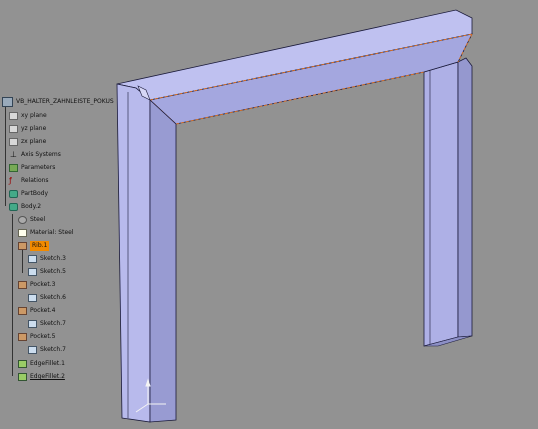 The height and width of the screenshot is (429, 538). What do you see at coordinates (47, 298) in the screenshot?
I see `tree-item-sketch6: Sketch.6` at bounding box center [47, 298].